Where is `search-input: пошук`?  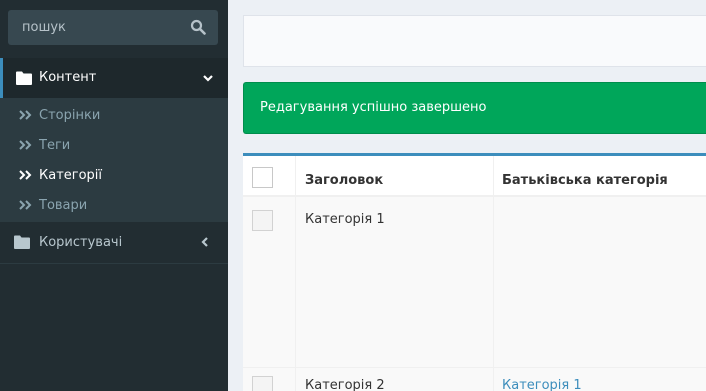 search-input: пошук is located at coordinates (44, 27).